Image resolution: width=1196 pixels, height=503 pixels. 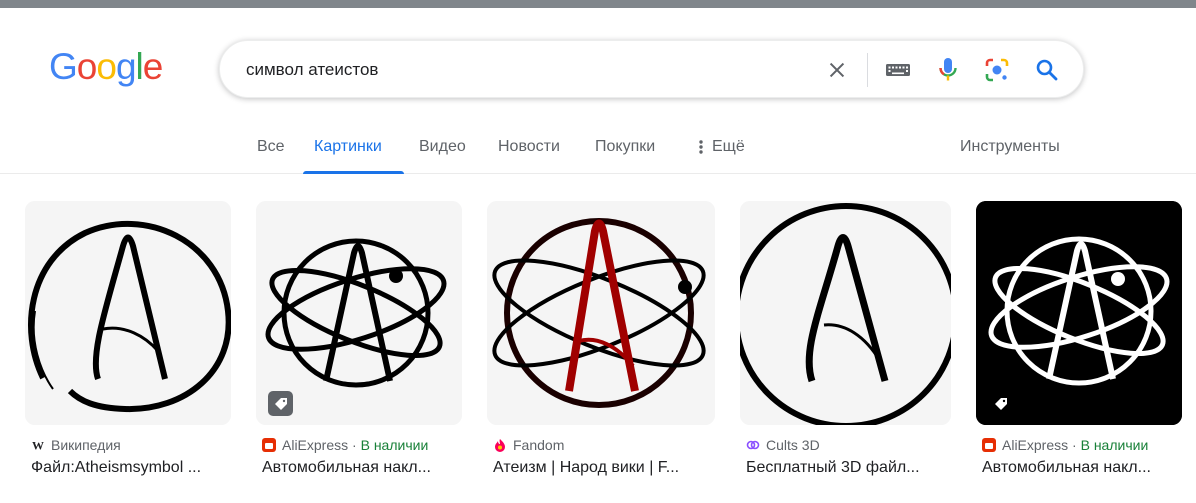 What do you see at coordinates (598, 4) in the screenshot?
I see `browser-top-strip` at bounding box center [598, 4].